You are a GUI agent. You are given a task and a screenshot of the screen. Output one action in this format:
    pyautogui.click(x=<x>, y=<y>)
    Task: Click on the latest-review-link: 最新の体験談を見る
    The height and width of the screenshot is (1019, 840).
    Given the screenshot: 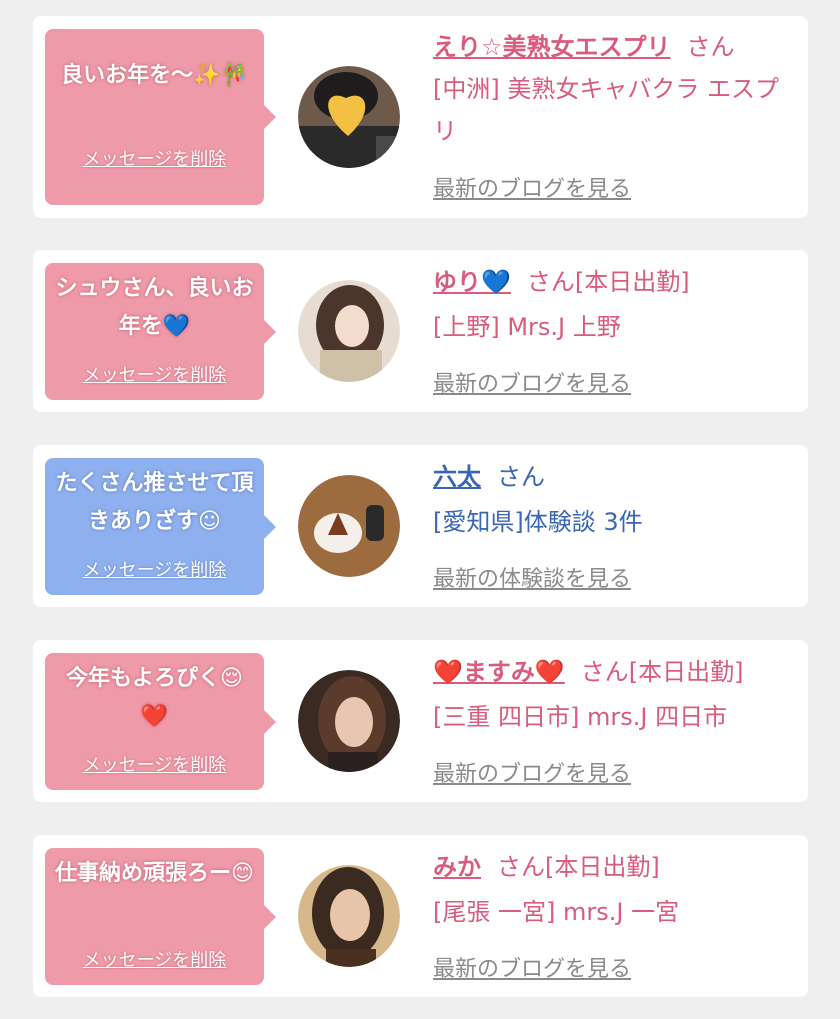 What is the action you would take?
    pyautogui.click(x=532, y=577)
    